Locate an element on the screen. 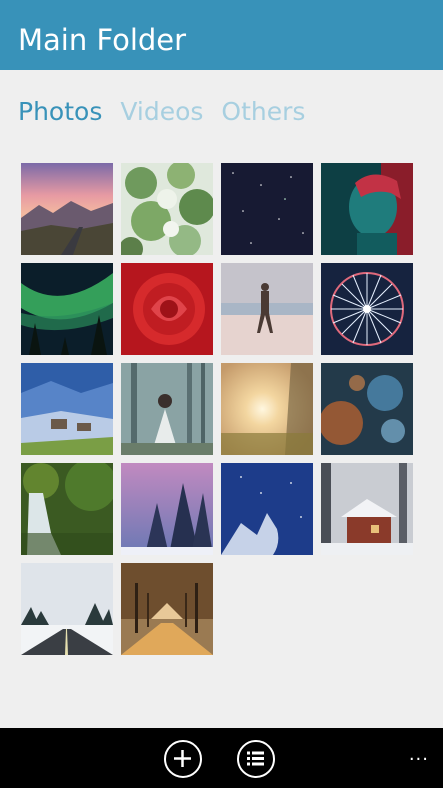  photo-thumbnail-winter-road is located at coordinates (67, 609).